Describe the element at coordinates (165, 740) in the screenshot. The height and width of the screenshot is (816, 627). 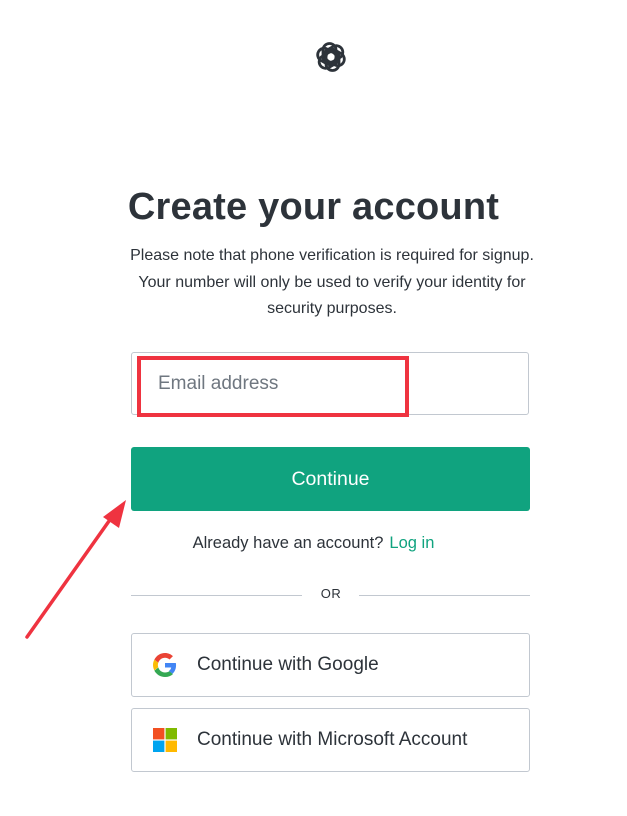
I see `microsoft-icon` at that location.